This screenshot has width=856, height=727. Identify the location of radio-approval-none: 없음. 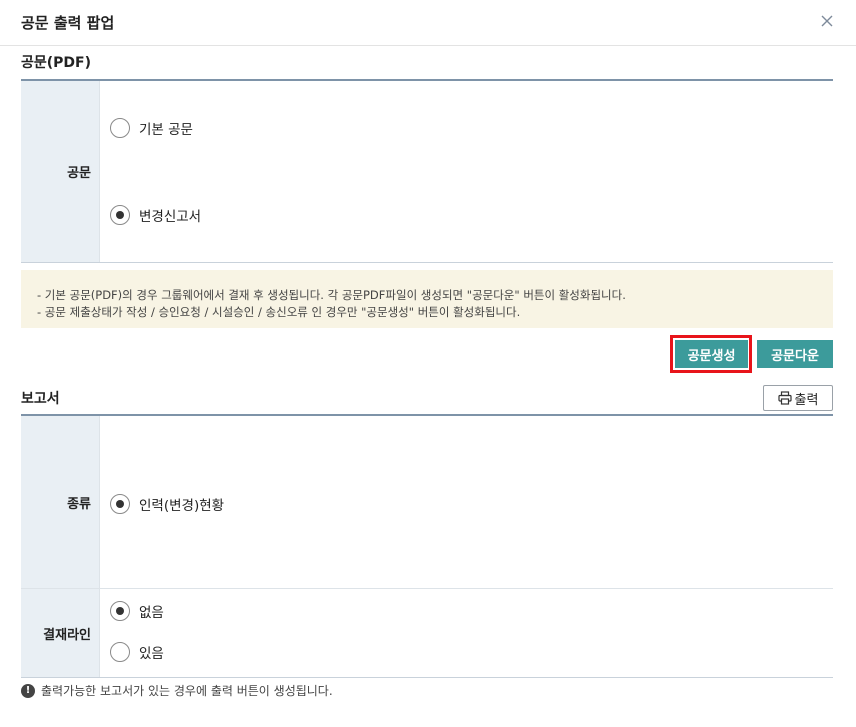
(137, 611).